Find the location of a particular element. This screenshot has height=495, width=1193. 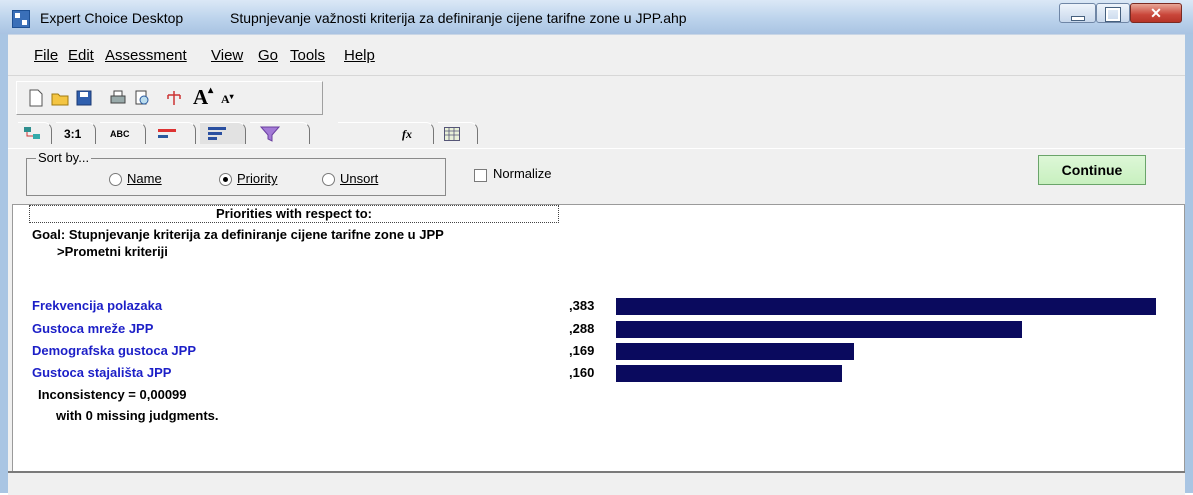

tab-formula: fx is located at coordinates (386, 133).